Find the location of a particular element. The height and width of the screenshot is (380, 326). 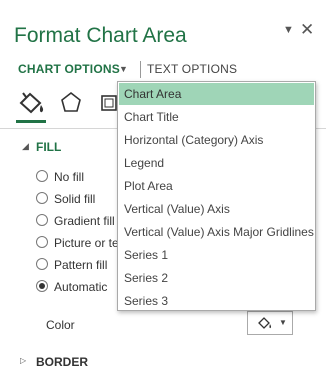

dropdown-item-series-2: Series 2 is located at coordinates (216, 278).